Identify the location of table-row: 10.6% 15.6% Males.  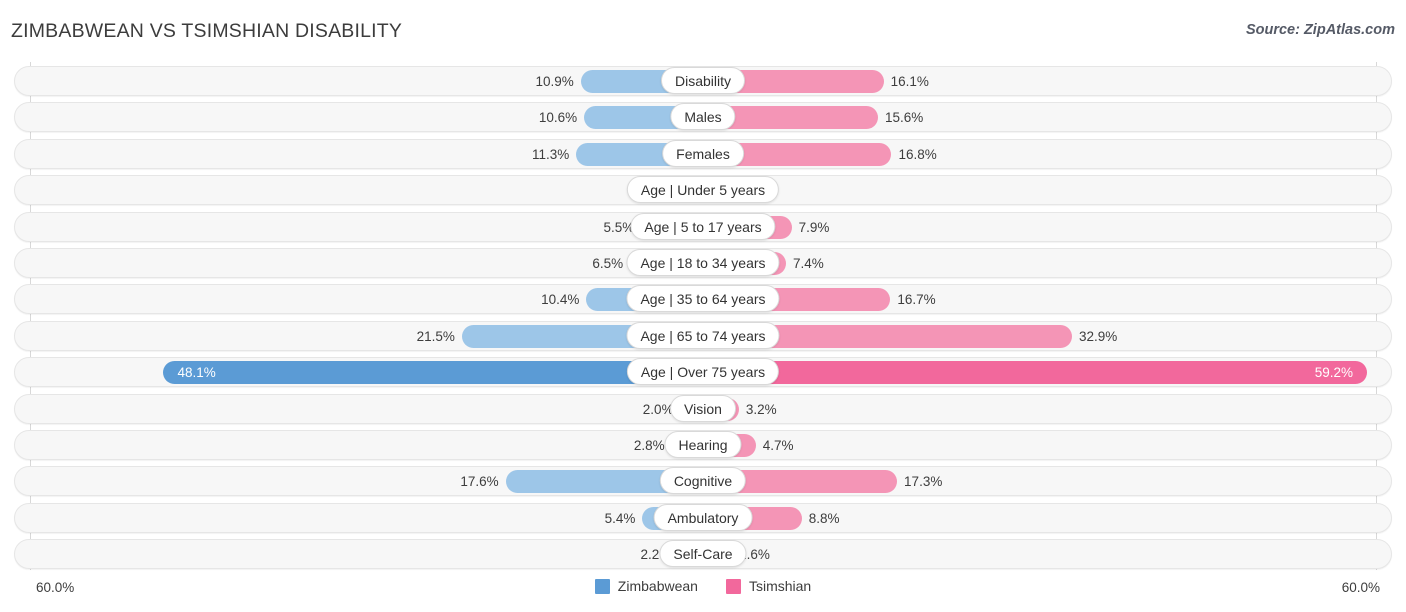
(703, 117).